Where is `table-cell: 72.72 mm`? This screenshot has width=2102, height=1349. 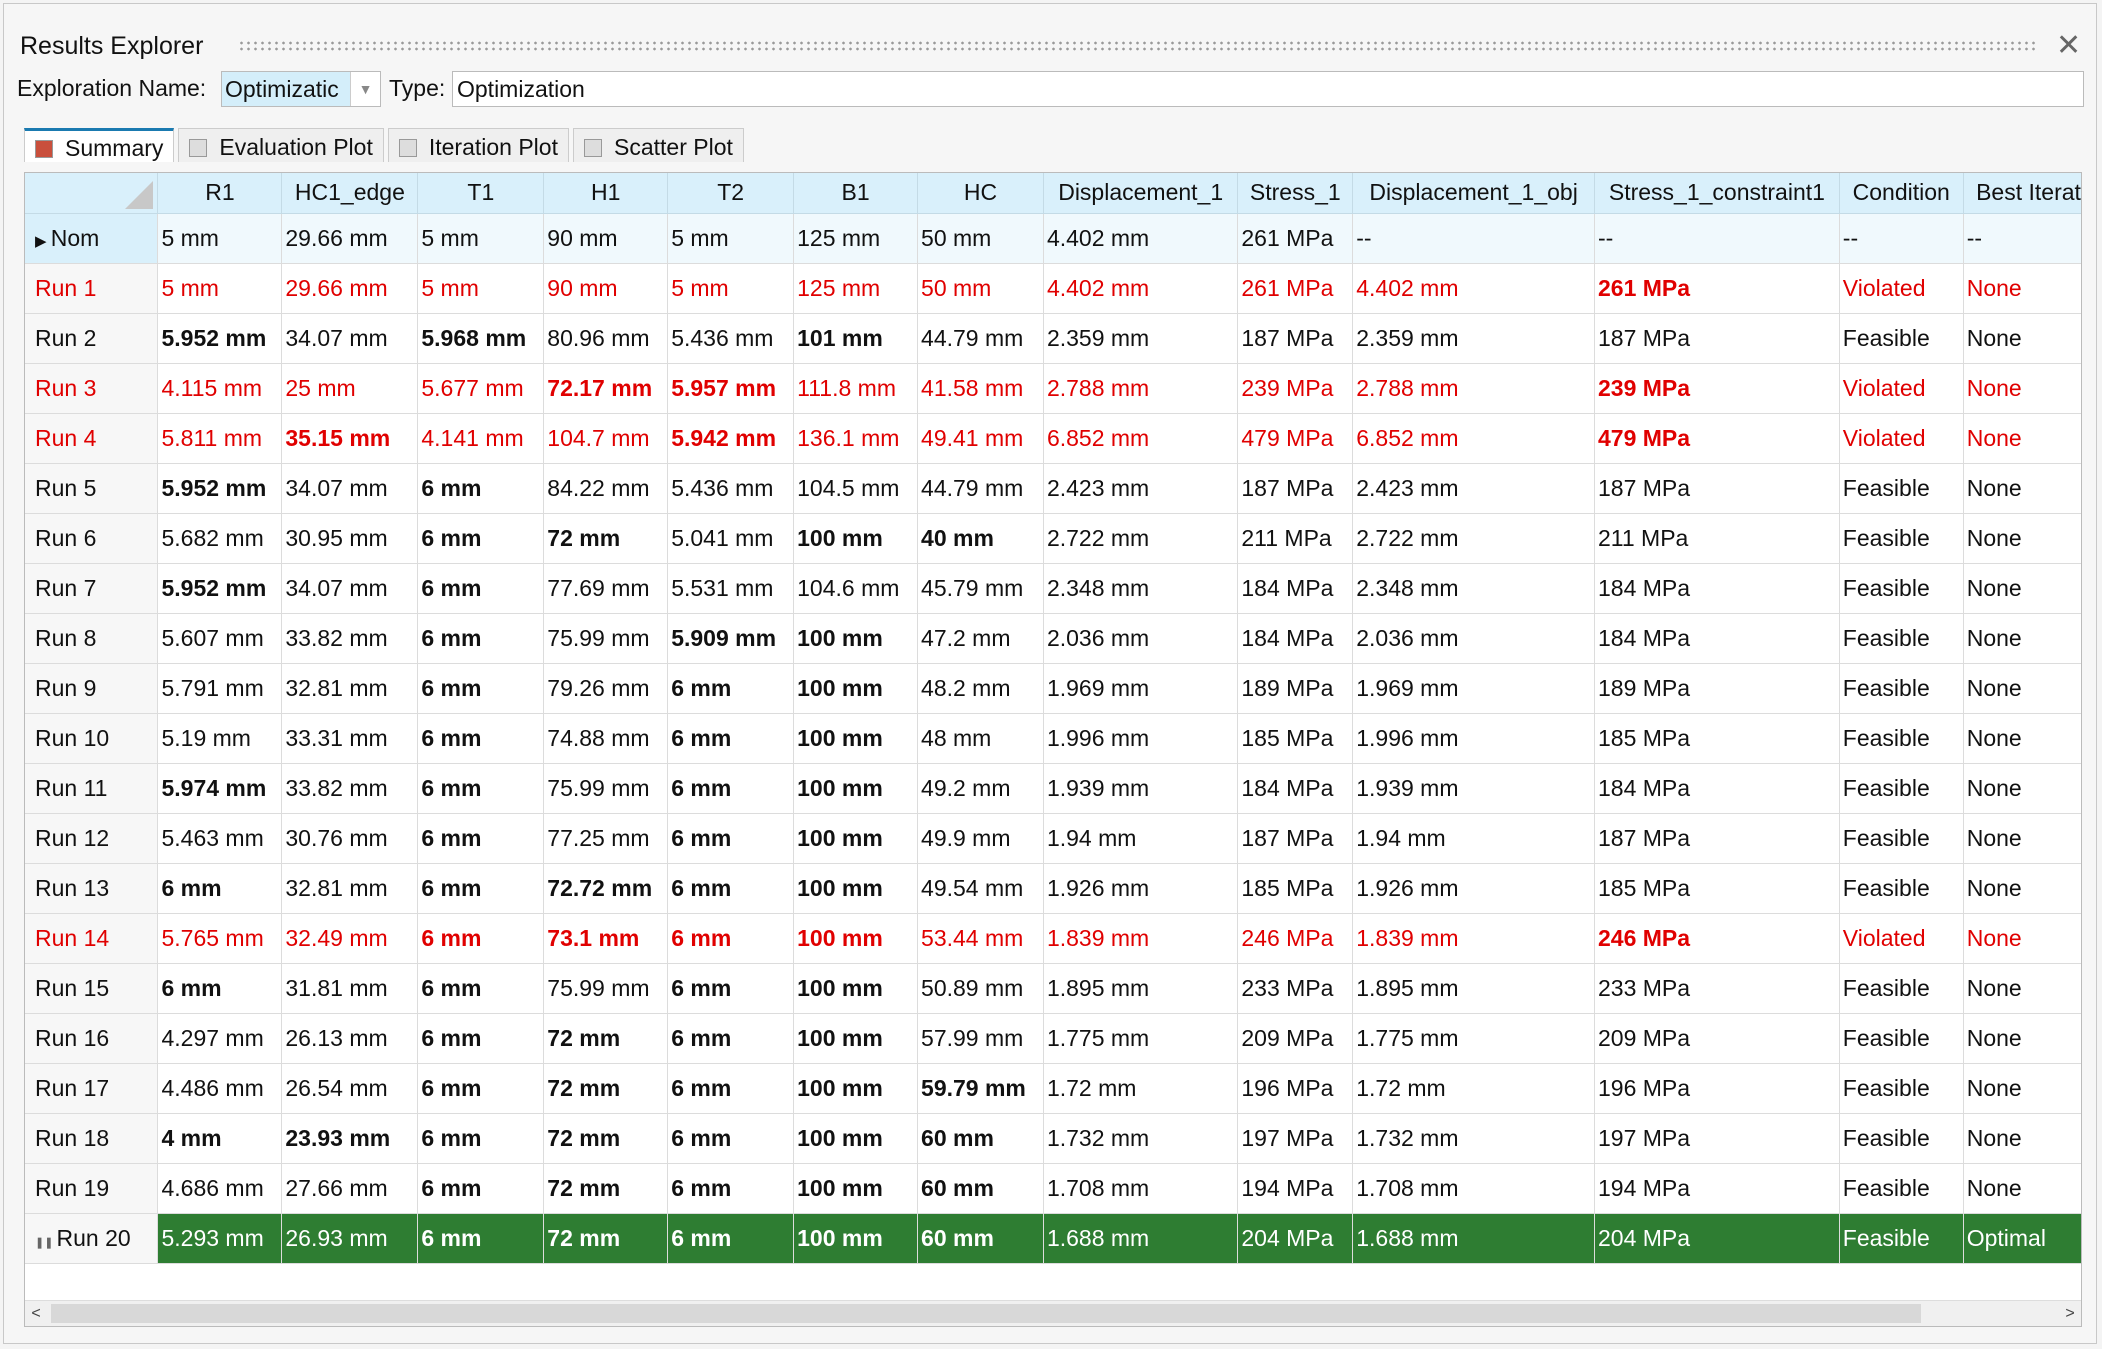 table-cell: 72.72 mm is located at coordinates (606, 888).